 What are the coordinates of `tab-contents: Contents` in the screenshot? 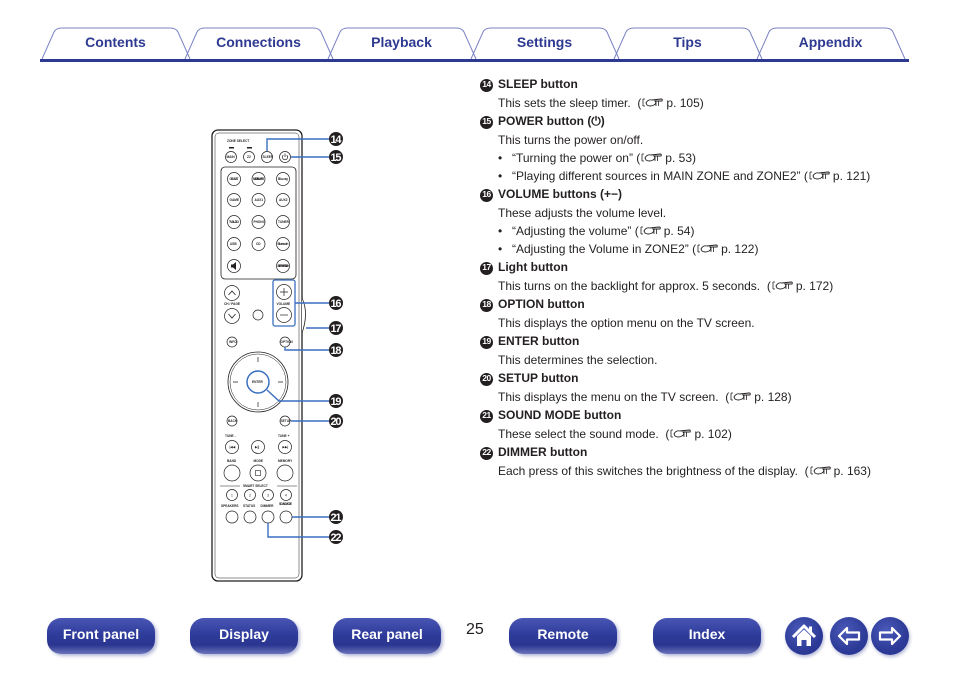 It's located at (115, 43).